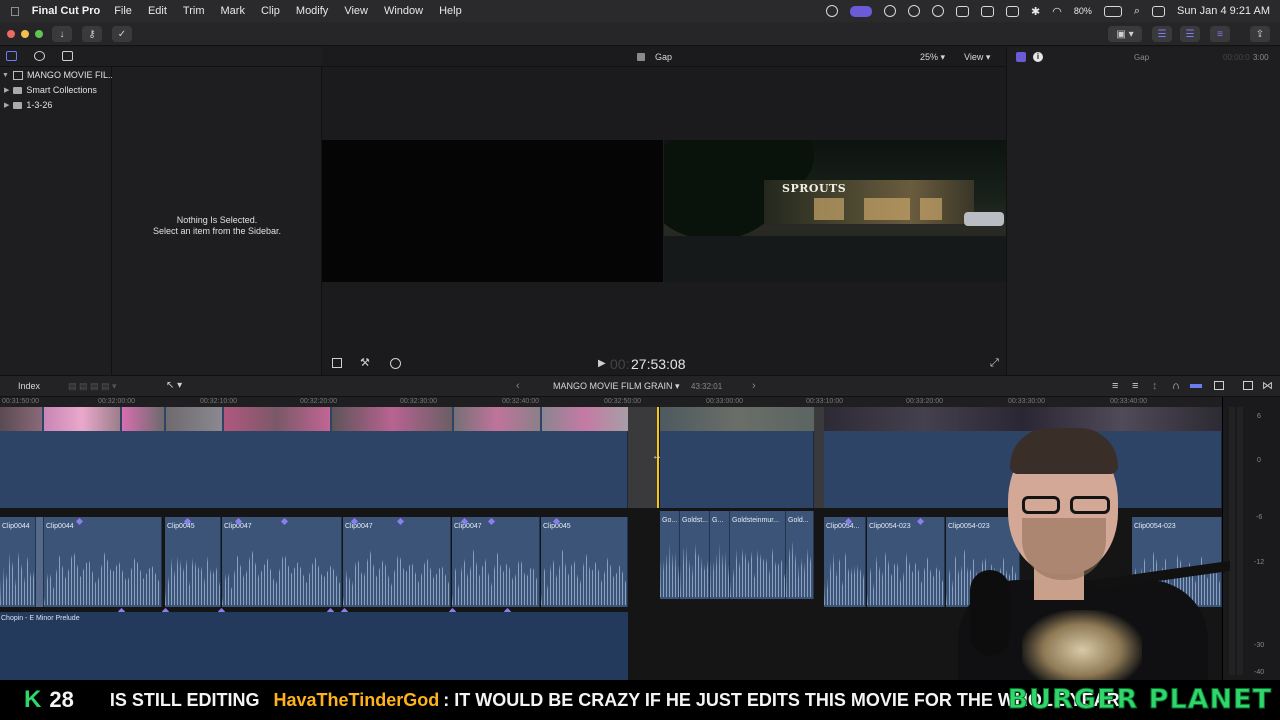 Image resolution: width=1280 pixels, height=720 pixels. What do you see at coordinates (1162, 34) in the screenshot?
I see `show-browser-button: ☰` at bounding box center [1162, 34].